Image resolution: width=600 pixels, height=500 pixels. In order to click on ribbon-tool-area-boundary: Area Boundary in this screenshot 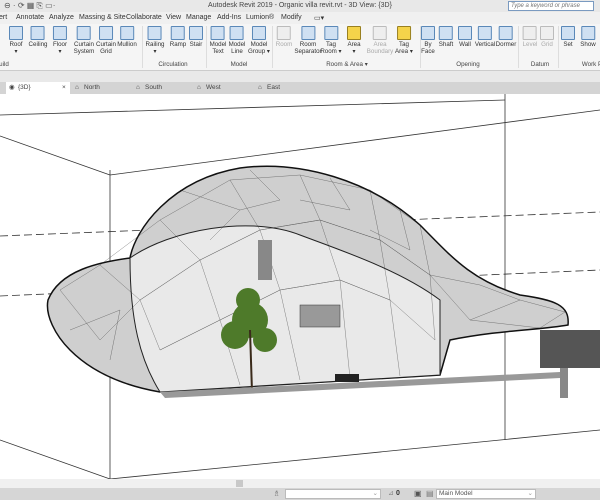, I will do `click(380, 40)`.